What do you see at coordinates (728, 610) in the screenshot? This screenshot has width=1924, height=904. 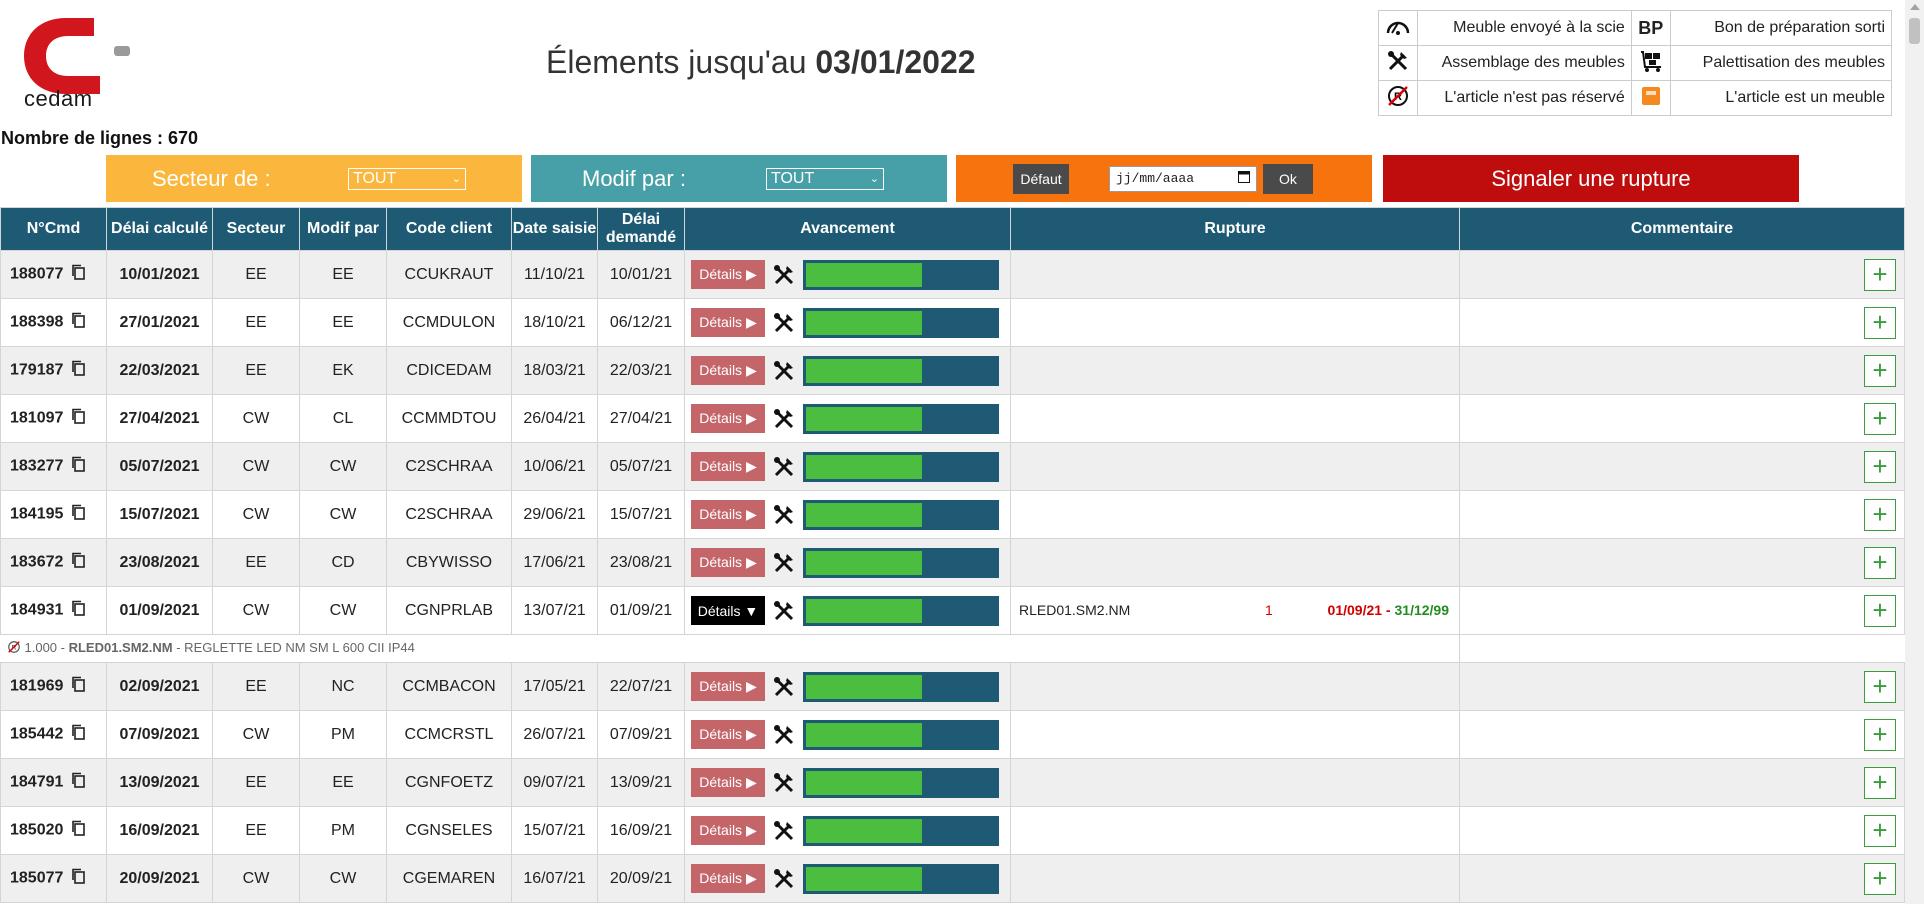 I see `details-button: Détails ▼` at bounding box center [728, 610].